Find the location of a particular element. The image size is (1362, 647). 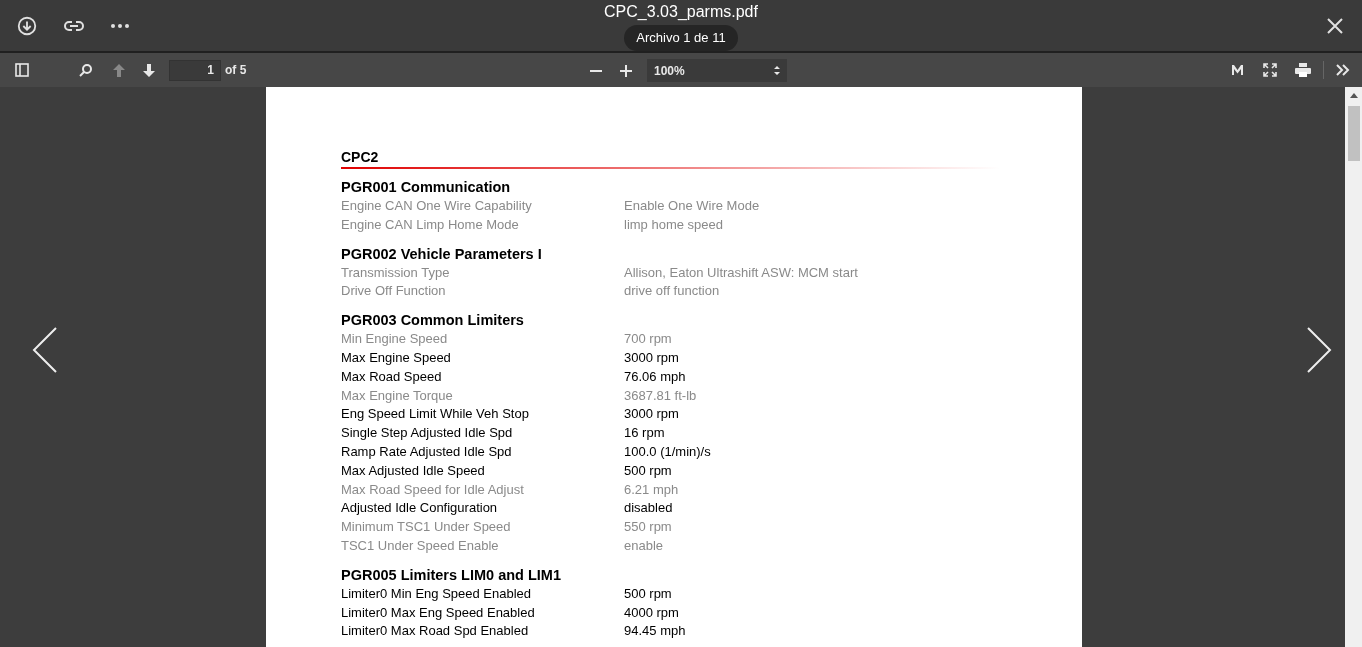

parameter-name: Engine CAN One Wire Capability is located at coordinates (437, 206).